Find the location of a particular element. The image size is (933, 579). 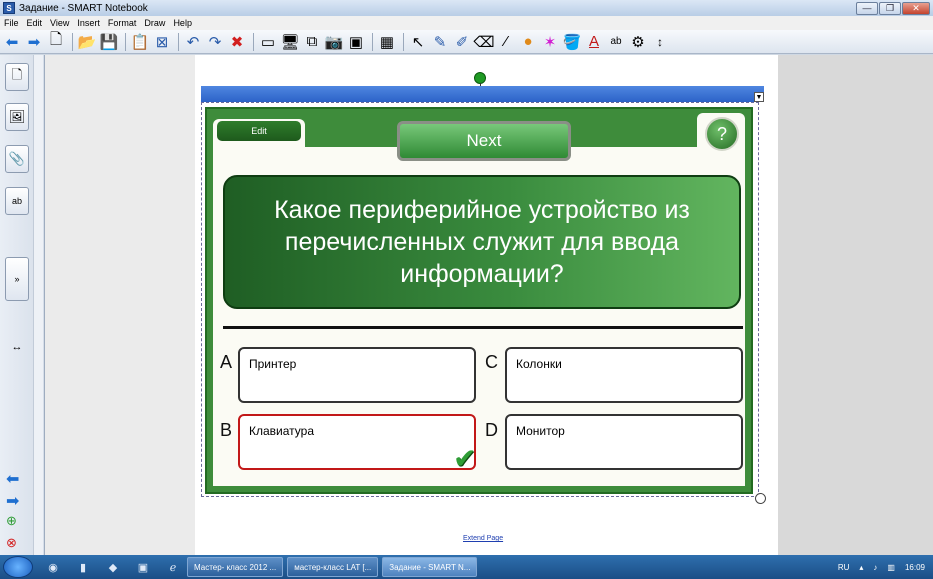

window-title: Задание - SMART Notebook is located at coordinates (83, 8).